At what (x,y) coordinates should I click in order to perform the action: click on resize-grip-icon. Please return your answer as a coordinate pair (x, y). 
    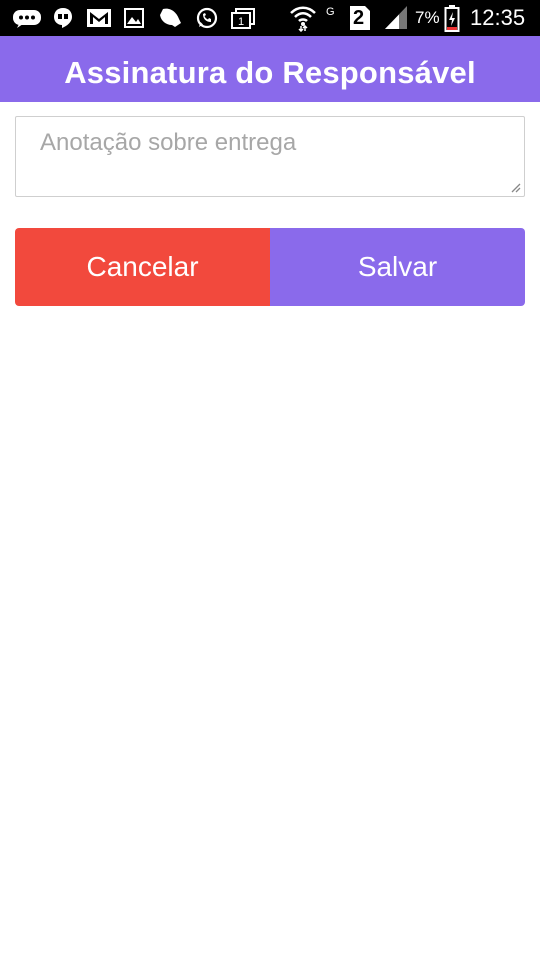
    Looking at the image, I should click on (515, 187).